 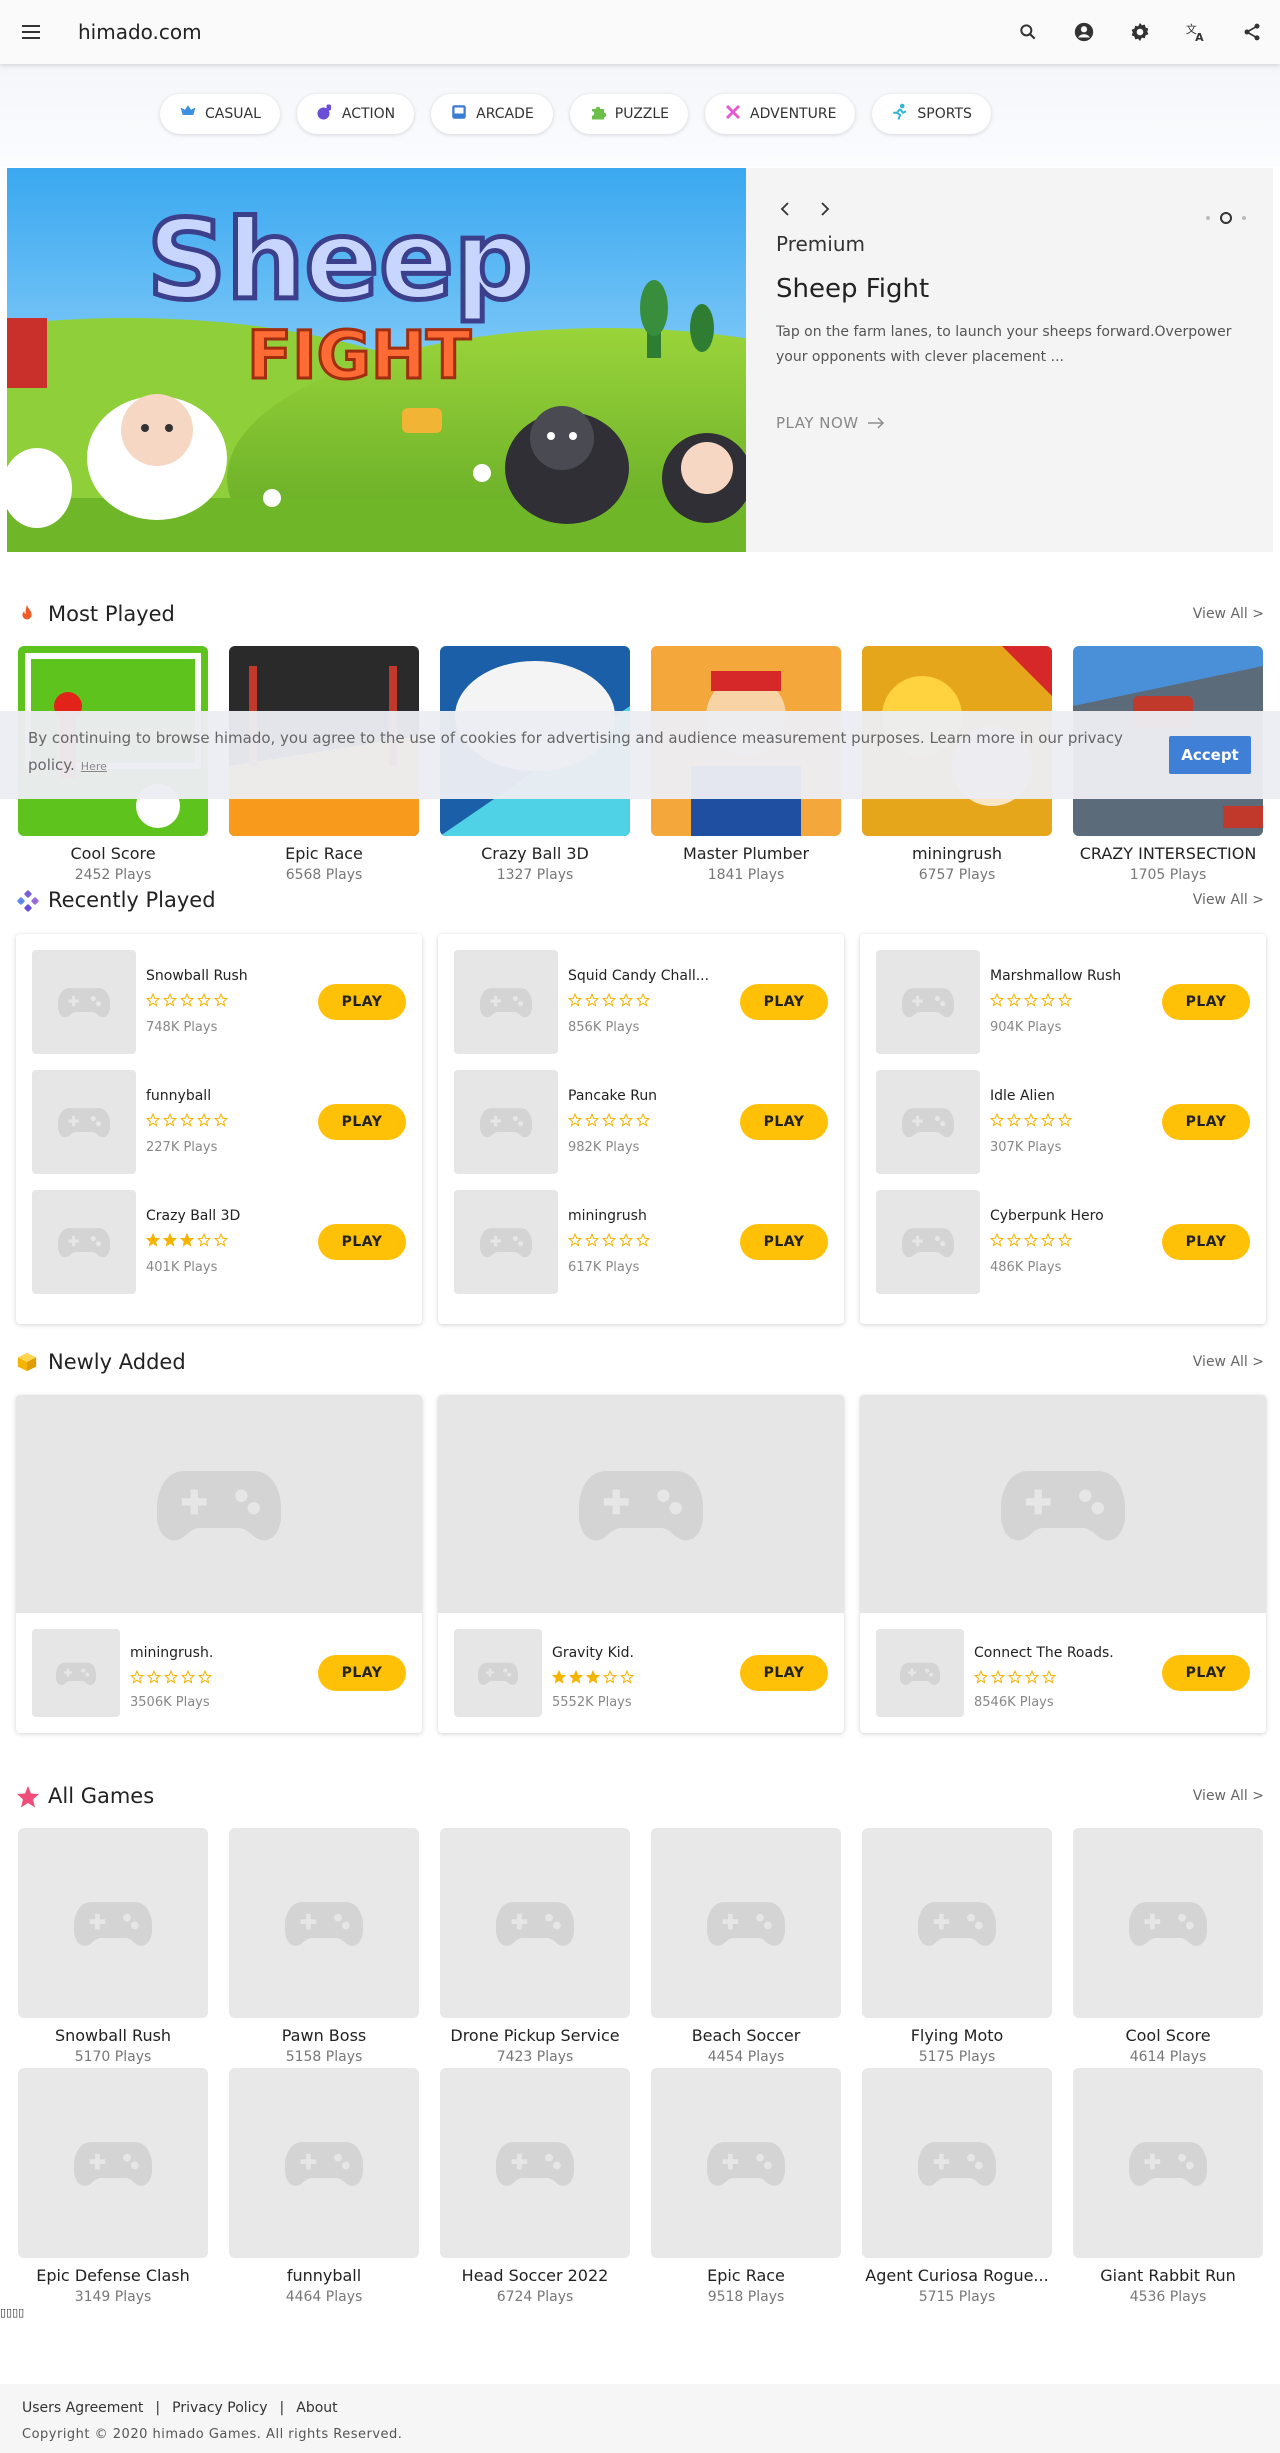 I want to click on newly-added-card: miningrush. 3506K Plays PLAY, so click(x=219, y=1564).